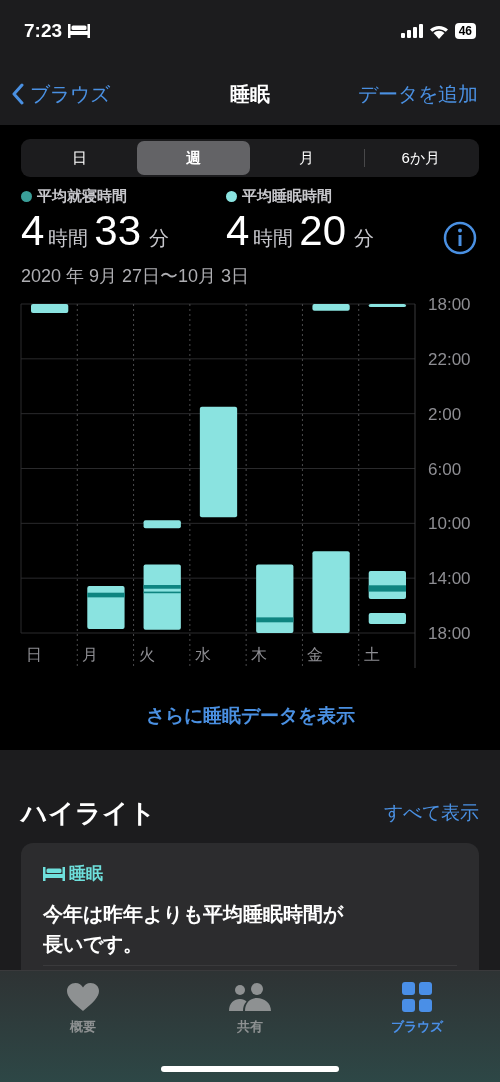  What do you see at coordinates (371, 654) in the screenshot?
I see `day-label: 土` at bounding box center [371, 654].